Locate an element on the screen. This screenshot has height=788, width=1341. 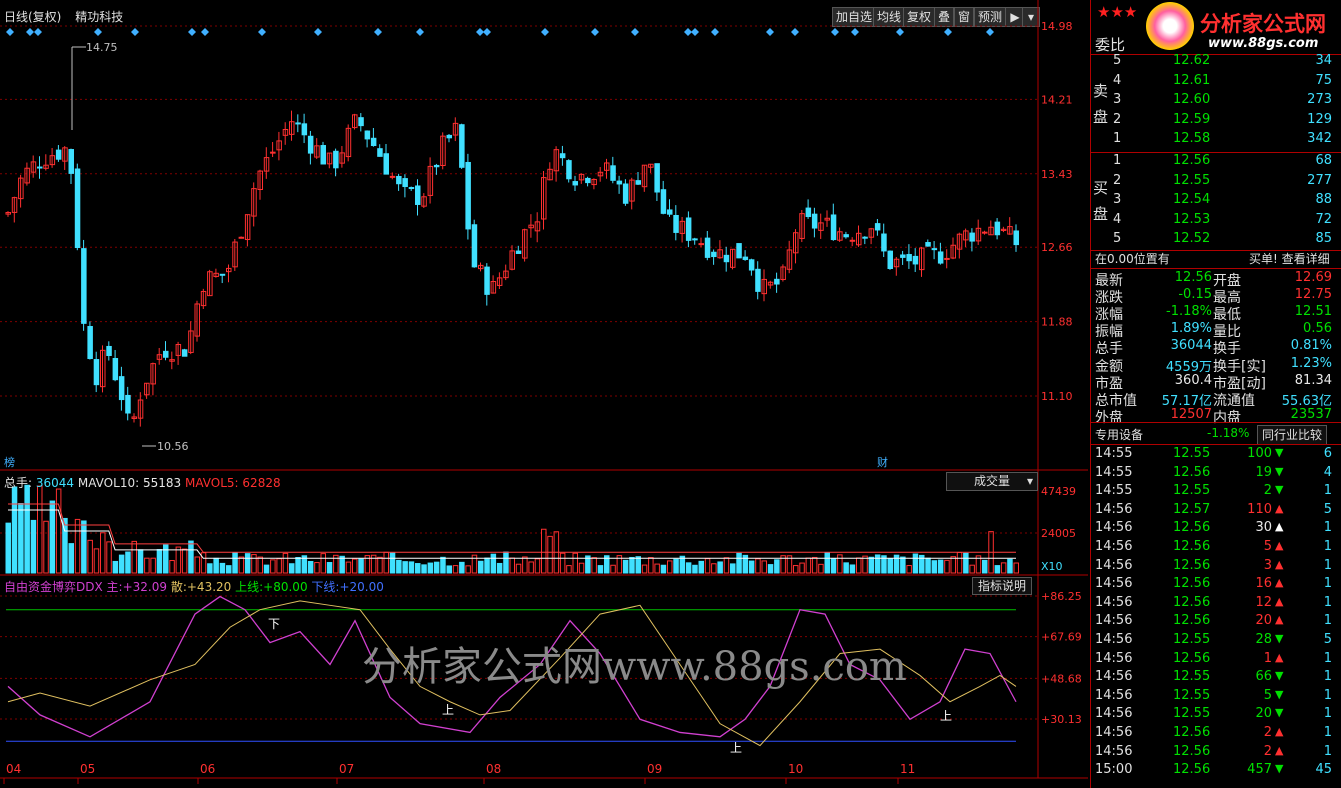
tick-count: 4 is located at coordinates (1327, 472).